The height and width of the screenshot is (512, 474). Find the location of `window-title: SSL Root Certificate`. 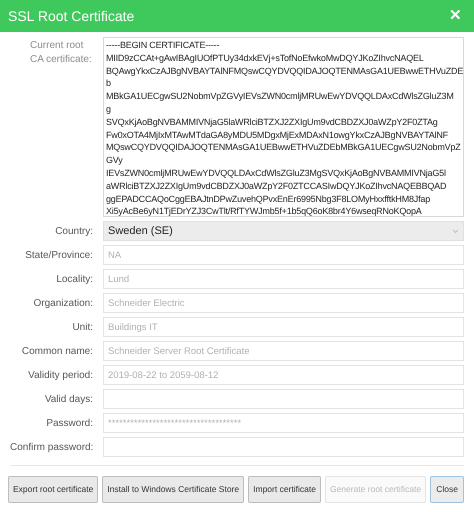

window-title: SSL Root Certificate is located at coordinates (71, 16).